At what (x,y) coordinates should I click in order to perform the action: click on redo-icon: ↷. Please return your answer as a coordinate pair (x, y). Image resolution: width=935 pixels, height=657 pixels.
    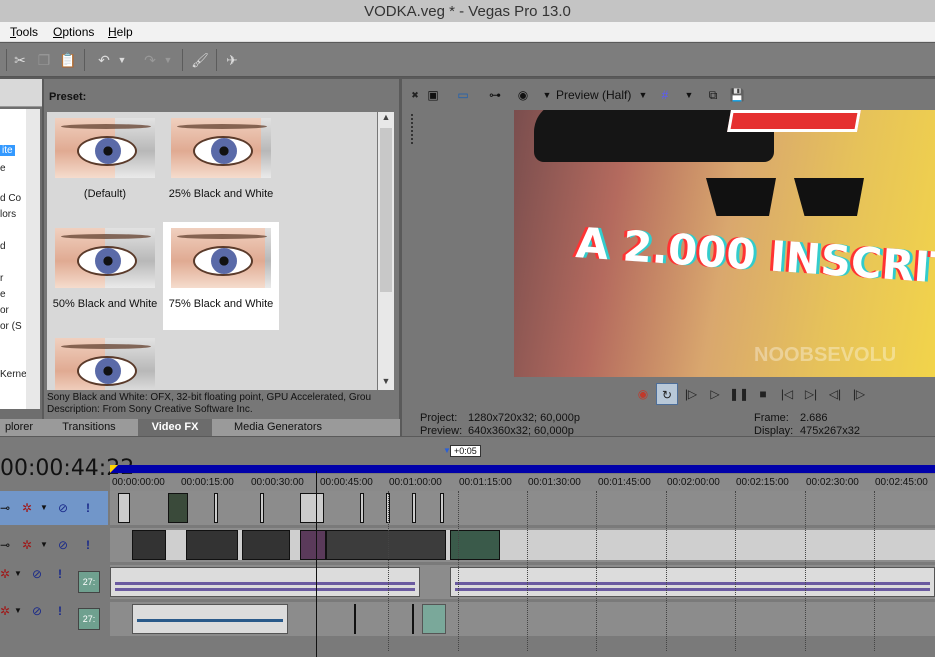
    Looking at the image, I should click on (150, 60).